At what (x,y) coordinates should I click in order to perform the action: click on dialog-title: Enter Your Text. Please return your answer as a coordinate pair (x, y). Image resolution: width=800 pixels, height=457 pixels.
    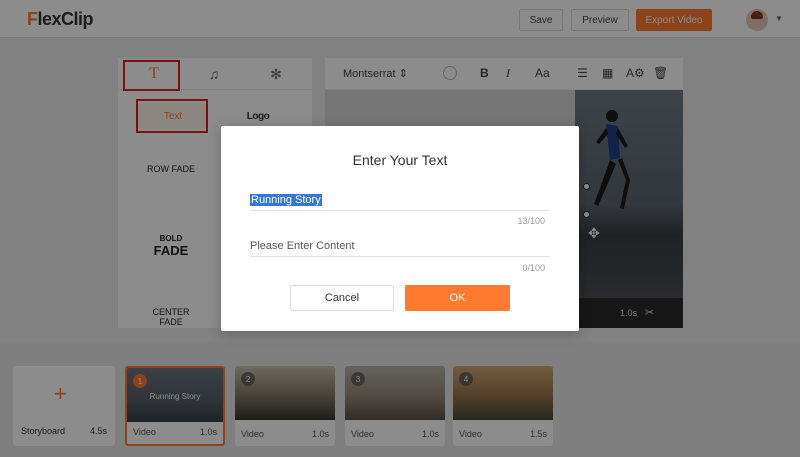
    Looking at the image, I should click on (400, 160).